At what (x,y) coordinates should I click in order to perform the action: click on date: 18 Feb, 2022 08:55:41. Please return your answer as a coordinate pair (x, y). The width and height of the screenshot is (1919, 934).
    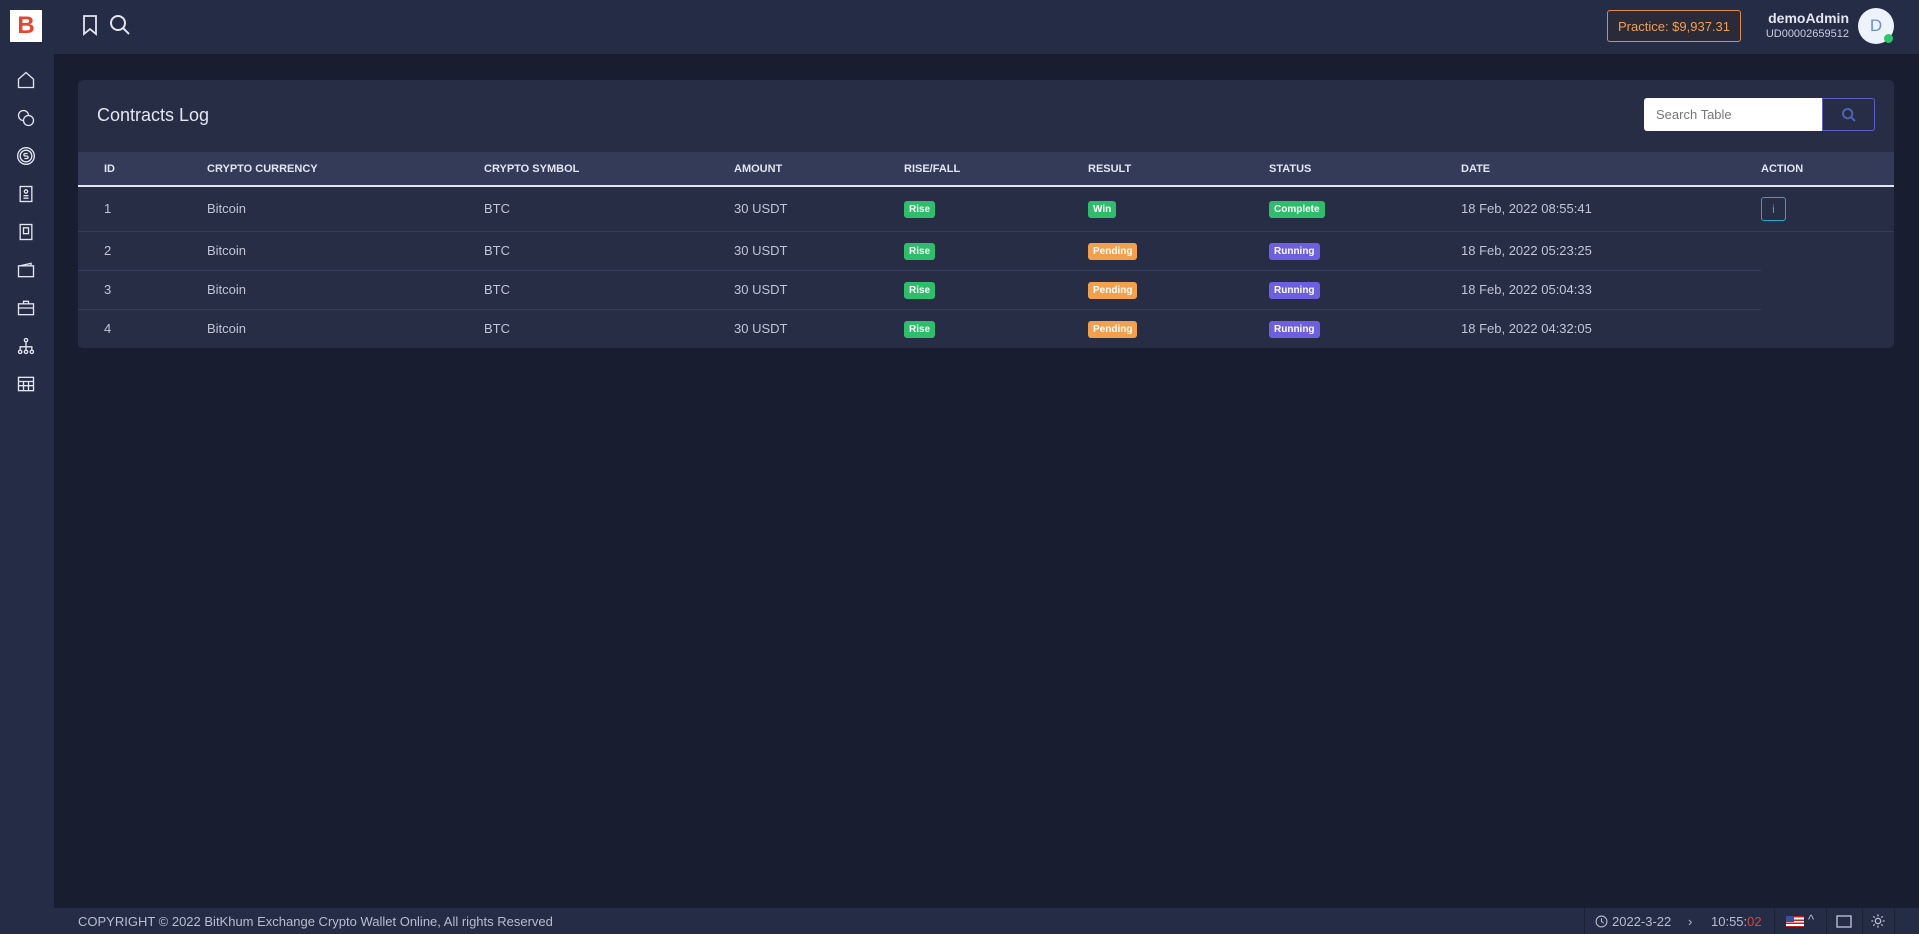
    Looking at the image, I should click on (1526, 209).